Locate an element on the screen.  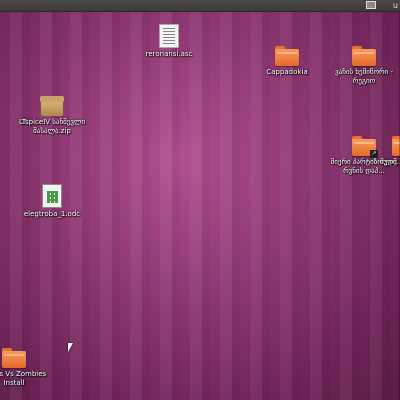
desktop-icon-ltspice-zip: LTspiceIV სანმევლი მასალა.zip is located at coordinates (52, 116).